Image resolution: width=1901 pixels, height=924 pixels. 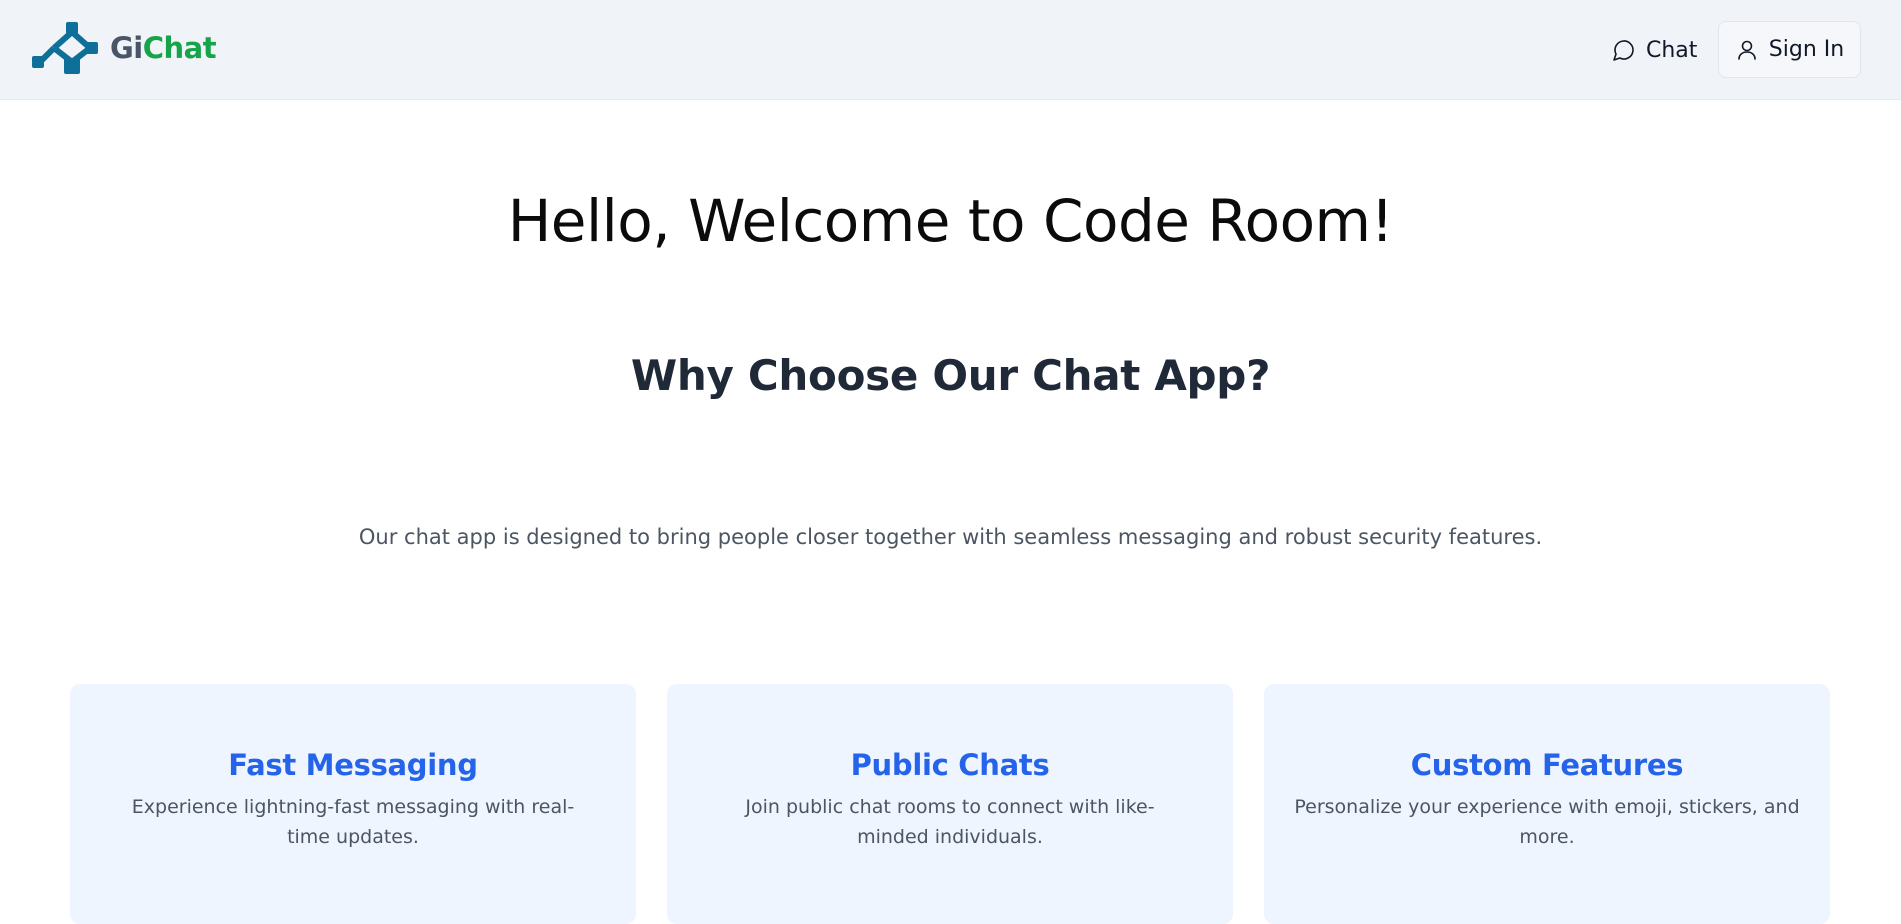 I want to click on logo-link: GiChat, so click(x=124, y=48).